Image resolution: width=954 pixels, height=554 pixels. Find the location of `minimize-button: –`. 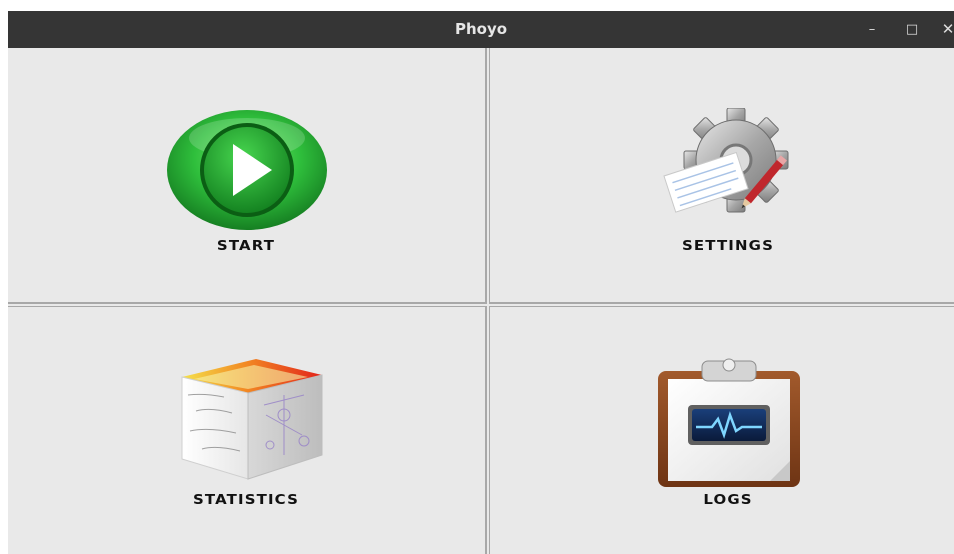

minimize-button: – is located at coordinates (872, 29).